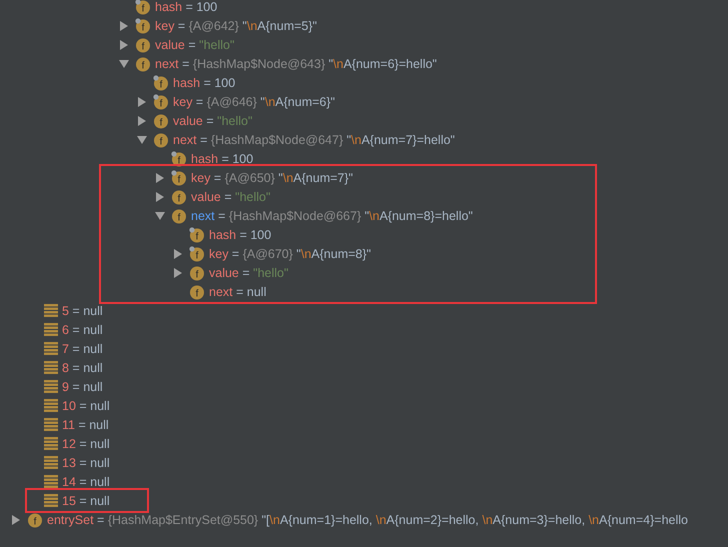  Describe the element at coordinates (272, 177) in the screenshot. I see `variable-value-text: key = {A@650} "\nA{num=7}"` at that location.